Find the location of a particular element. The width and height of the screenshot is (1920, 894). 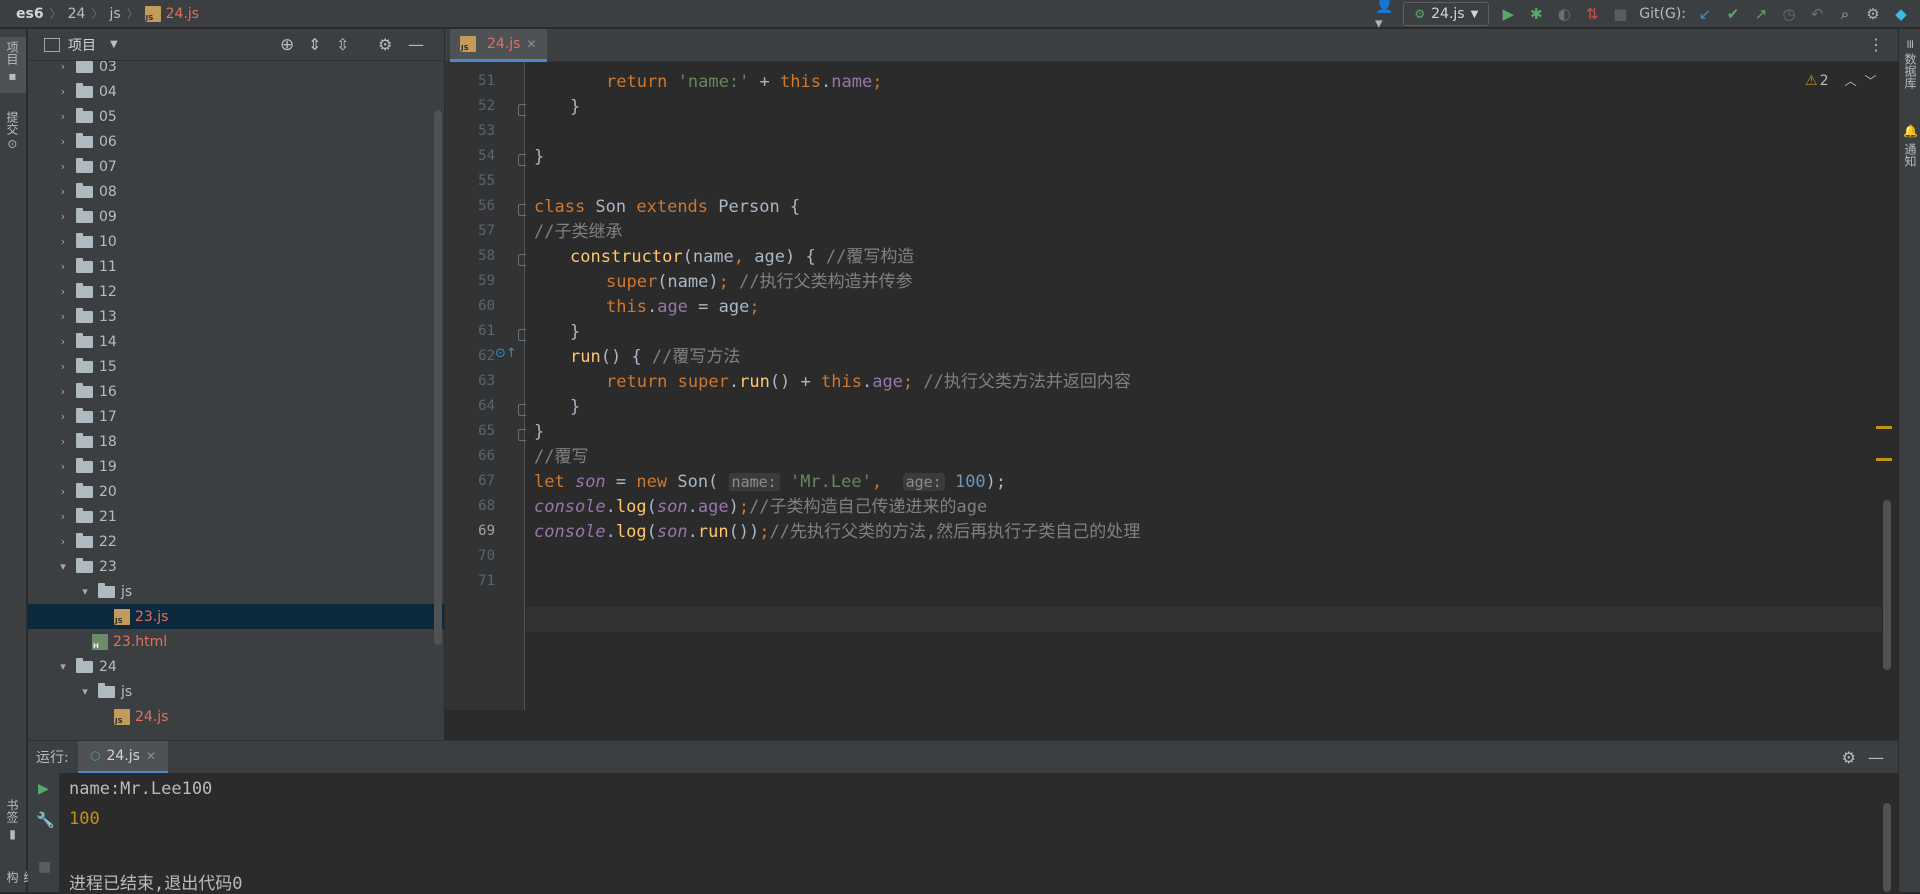

tree-folder-row: › 10 is located at coordinates (236, 241).